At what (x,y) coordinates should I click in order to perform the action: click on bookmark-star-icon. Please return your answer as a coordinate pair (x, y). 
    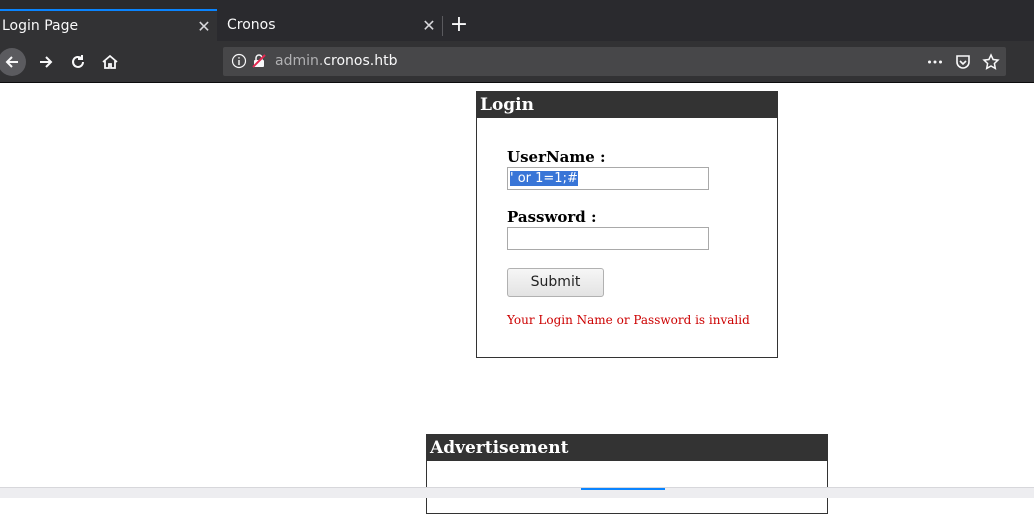
    Looking at the image, I should click on (991, 62).